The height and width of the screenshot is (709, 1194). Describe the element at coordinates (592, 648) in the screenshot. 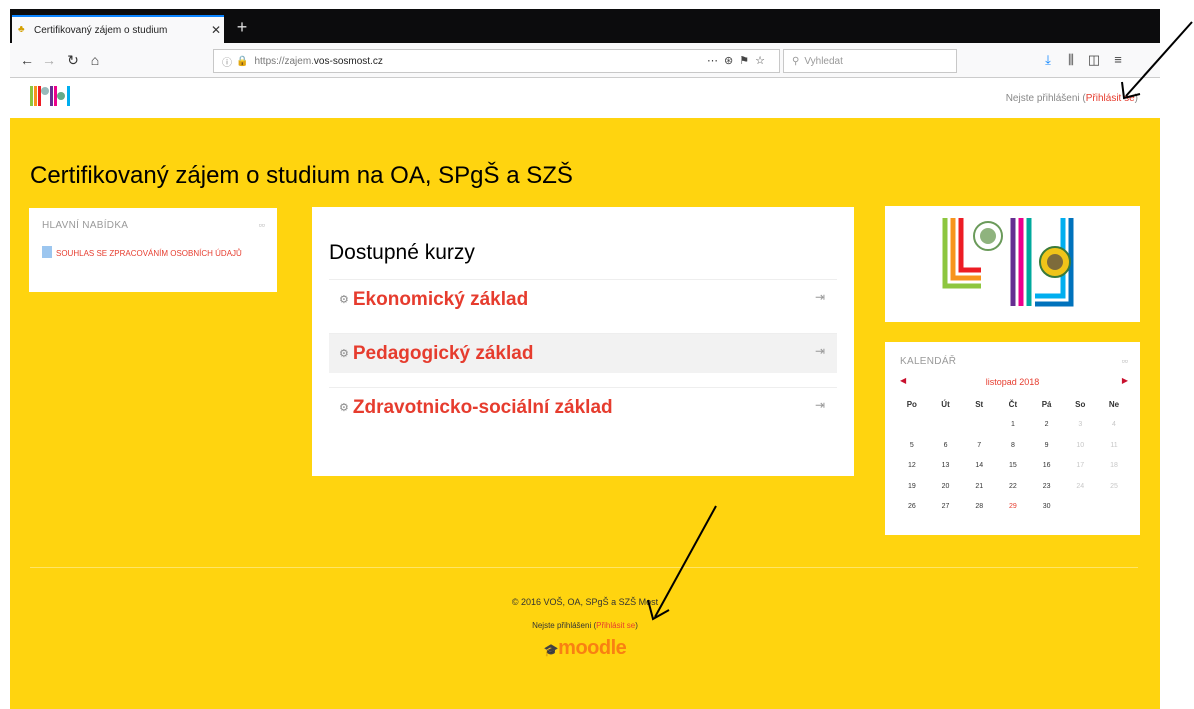

I see `moodle-brand: moodle` at that location.